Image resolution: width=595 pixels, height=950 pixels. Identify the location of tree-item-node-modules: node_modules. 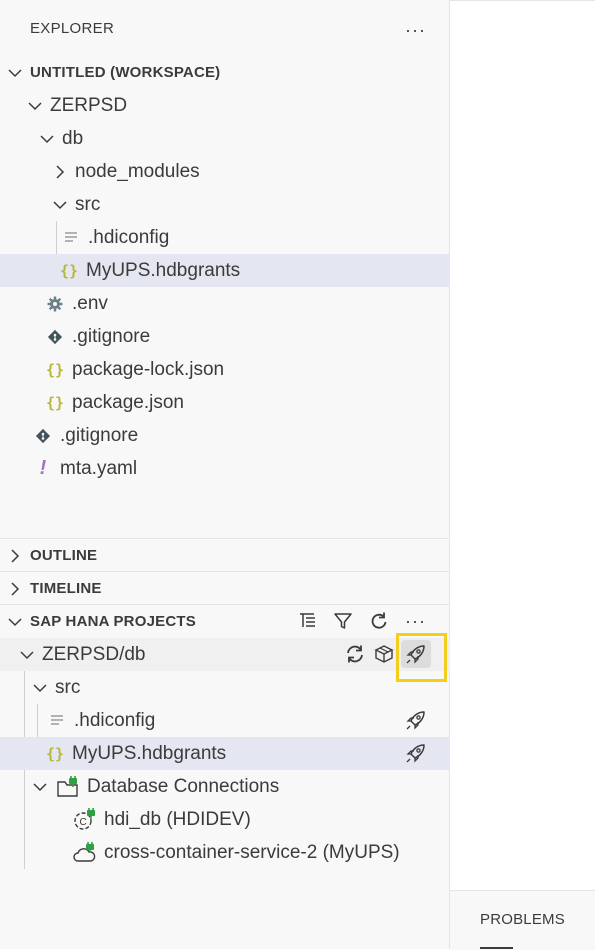
(251, 171).